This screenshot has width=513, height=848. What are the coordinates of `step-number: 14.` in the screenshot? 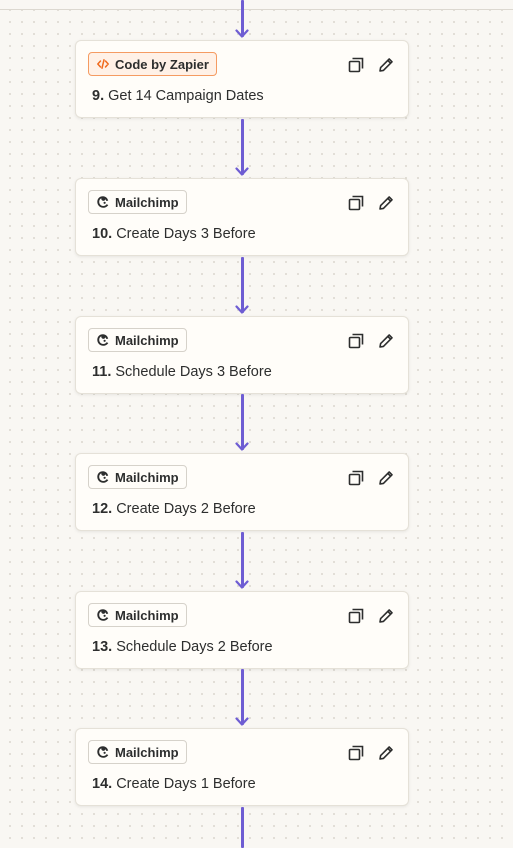 It's located at (102, 784).